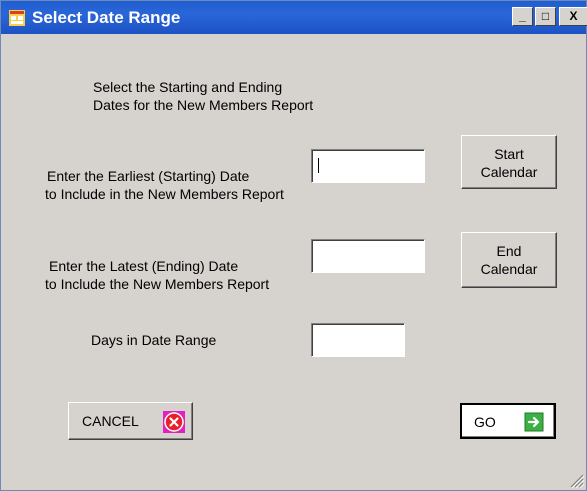 This screenshot has height=491, width=587. I want to click on maximize-button: □, so click(545, 16).